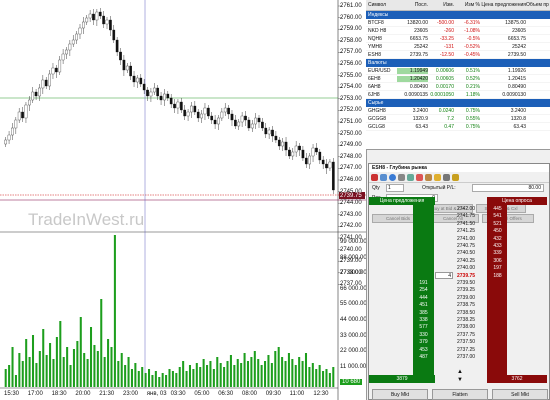  I want to click on watchlist-row: GHGH8 3.2400 0.0240 0.75% 3.2400, so click(458, 111).